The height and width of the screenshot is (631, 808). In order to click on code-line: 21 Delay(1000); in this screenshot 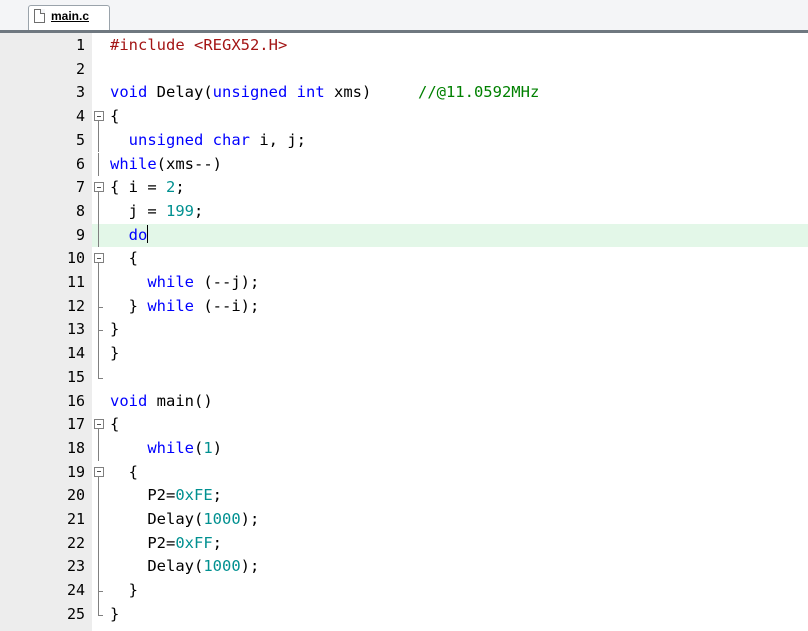, I will do `click(404, 520)`.